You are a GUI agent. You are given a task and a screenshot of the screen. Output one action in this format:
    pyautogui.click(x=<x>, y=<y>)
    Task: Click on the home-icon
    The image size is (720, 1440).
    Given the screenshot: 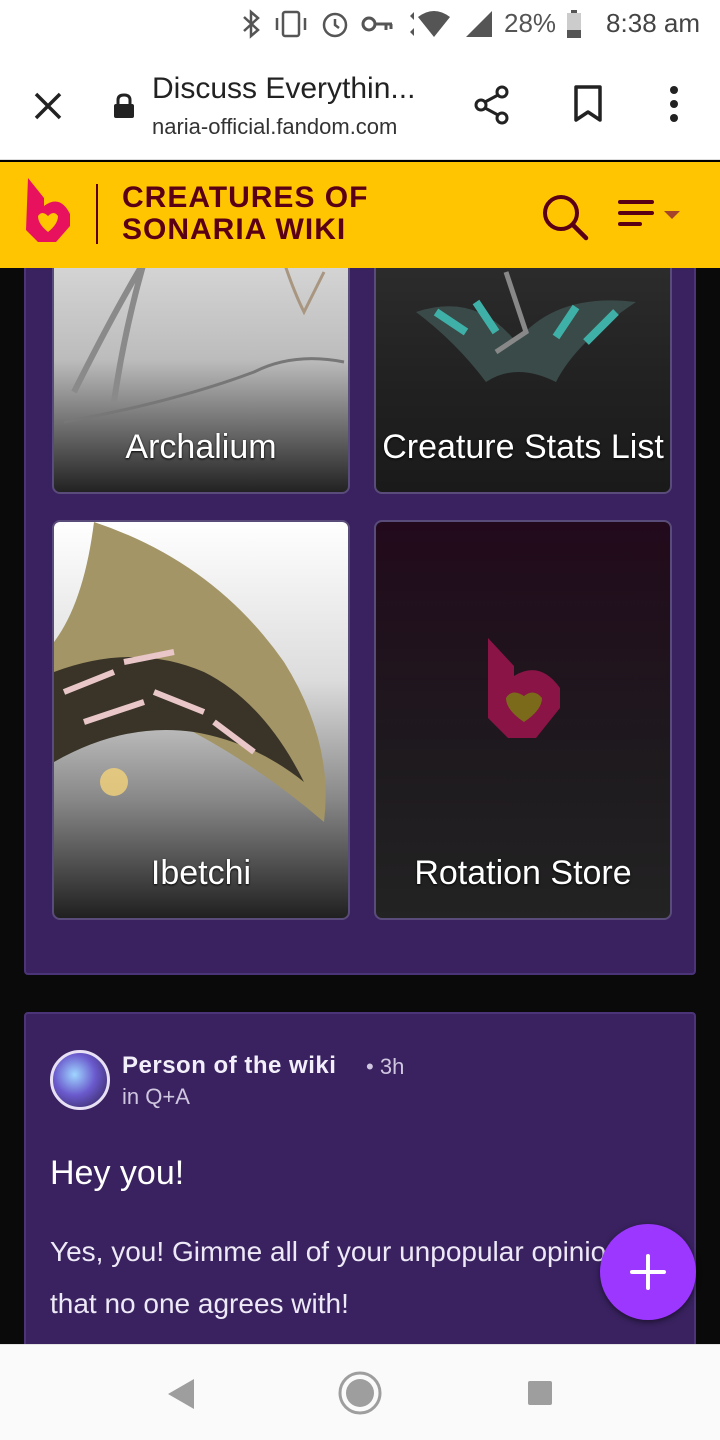 What is the action you would take?
    pyautogui.click(x=360, y=1393)
    